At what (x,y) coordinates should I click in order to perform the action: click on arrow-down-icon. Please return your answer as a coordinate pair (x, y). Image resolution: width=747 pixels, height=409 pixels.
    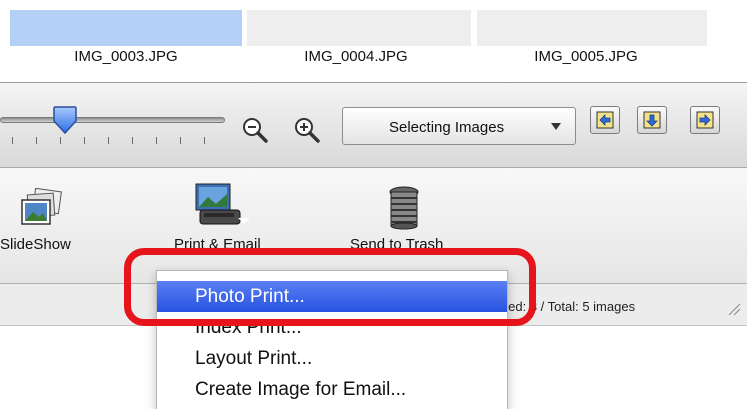
    Looking at the image, I should click on (652, 120).